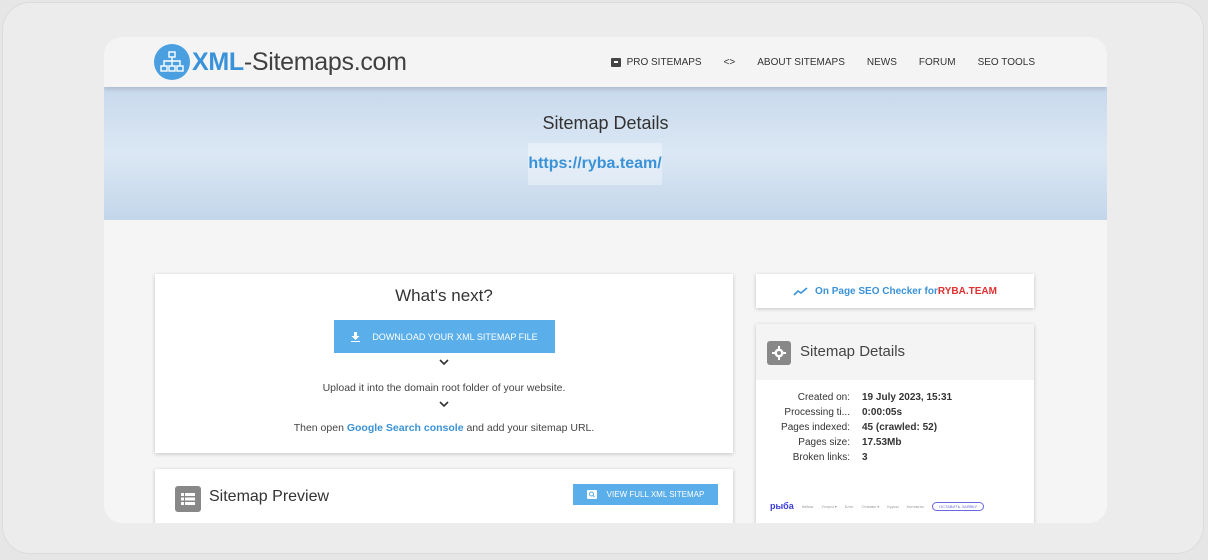 This screenshot has height=560, width=1208. Describe the element at coordinates (782, 506) in the screenshot. I see `thumbnail-brand: рыба` at that location.